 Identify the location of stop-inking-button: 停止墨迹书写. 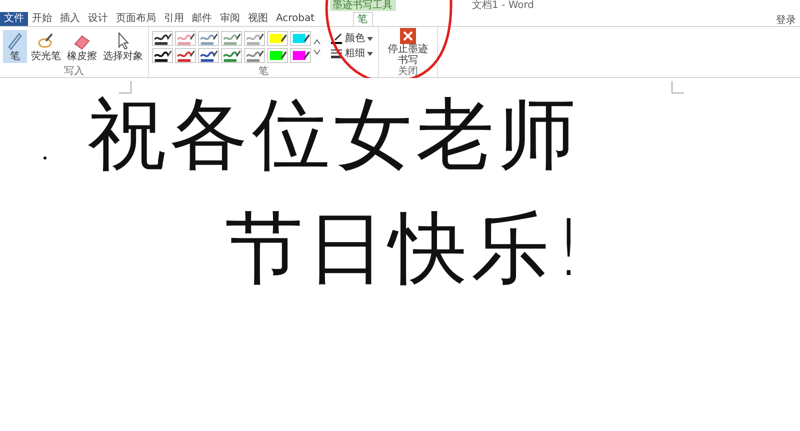
(408, 47).